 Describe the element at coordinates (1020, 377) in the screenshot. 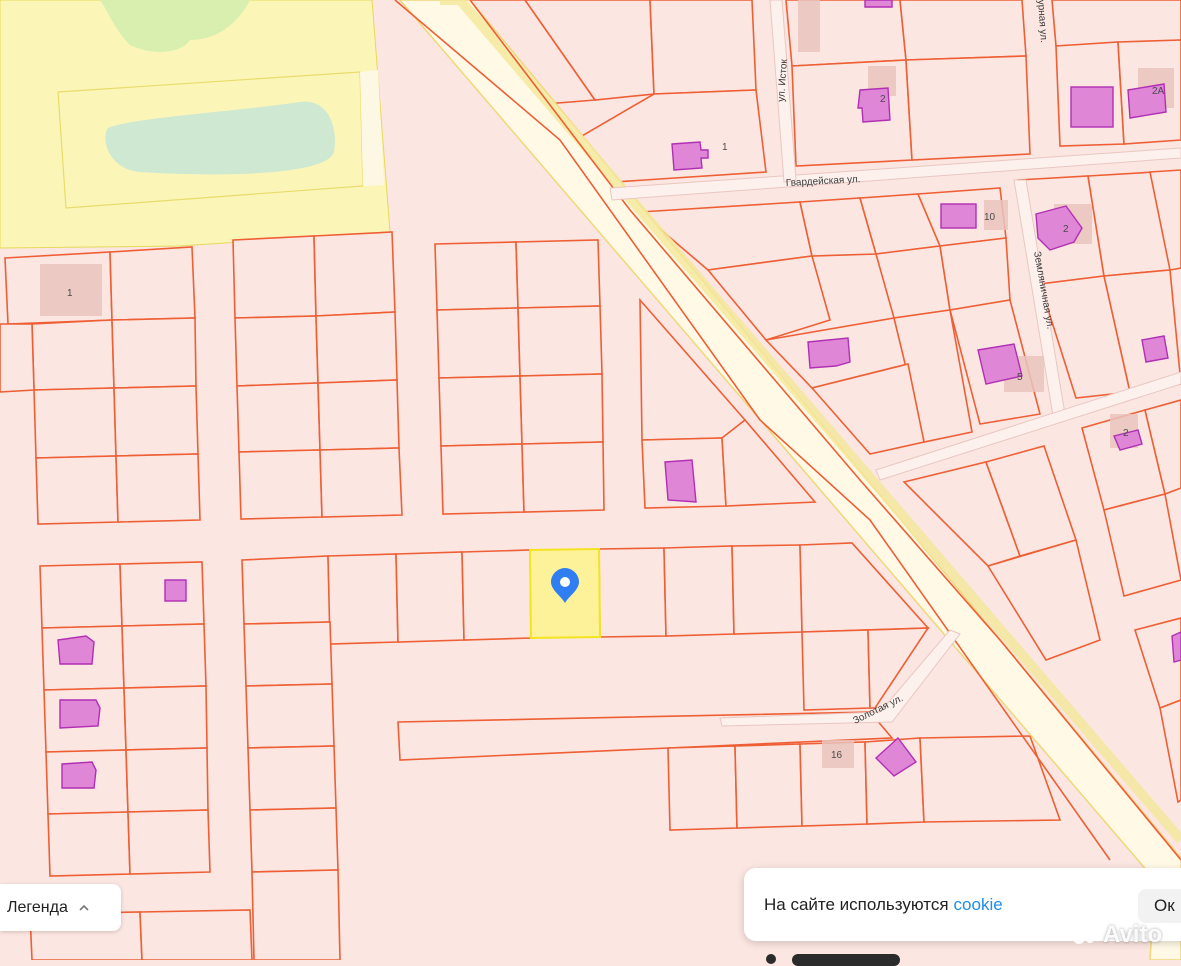

I see `house-number: 5` at that location.